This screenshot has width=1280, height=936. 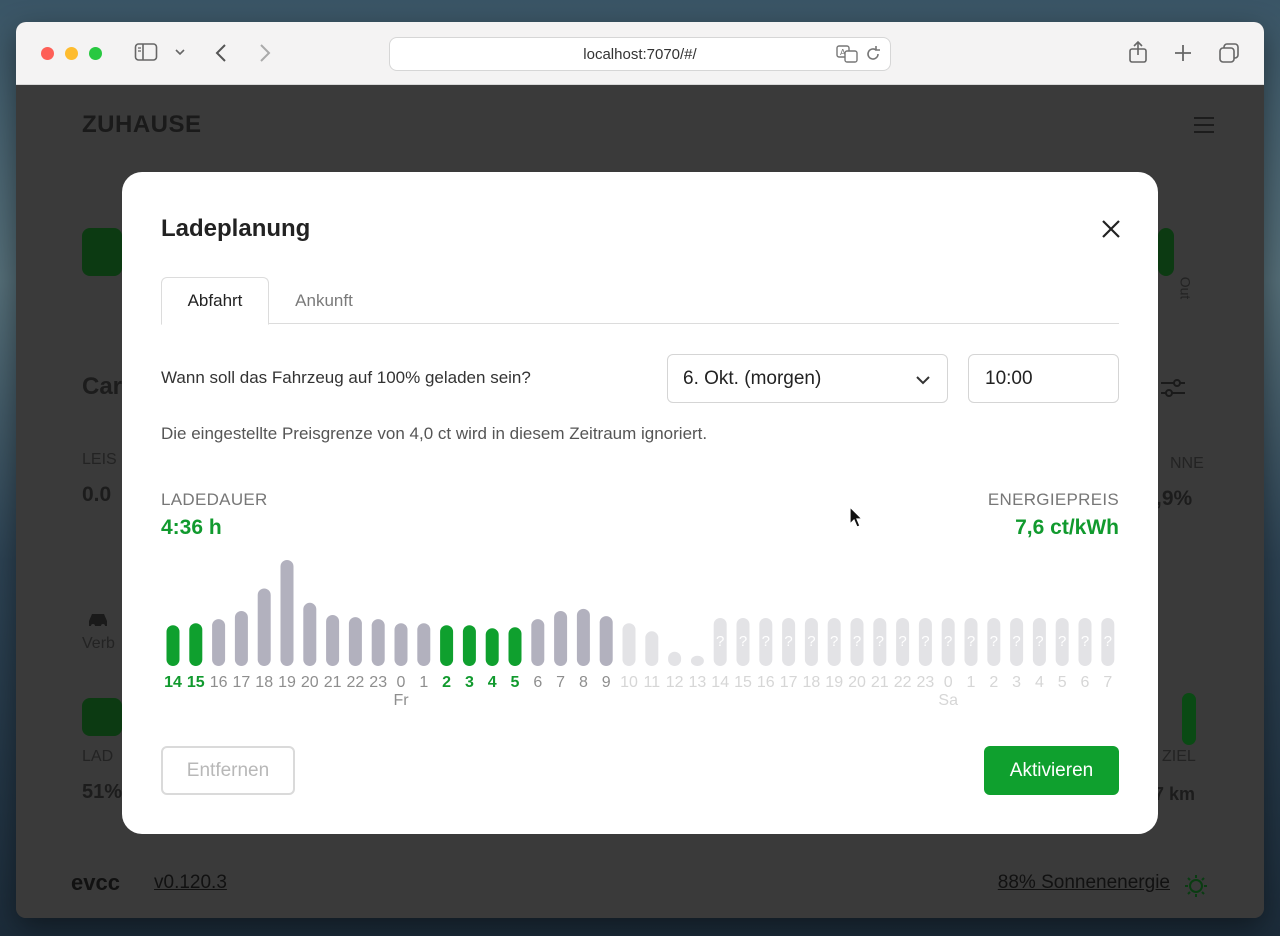 What do you see at coordinates (265, 53) in the screenshot?
I see `forward-arrow-icon` at bounding box center [265, 53].